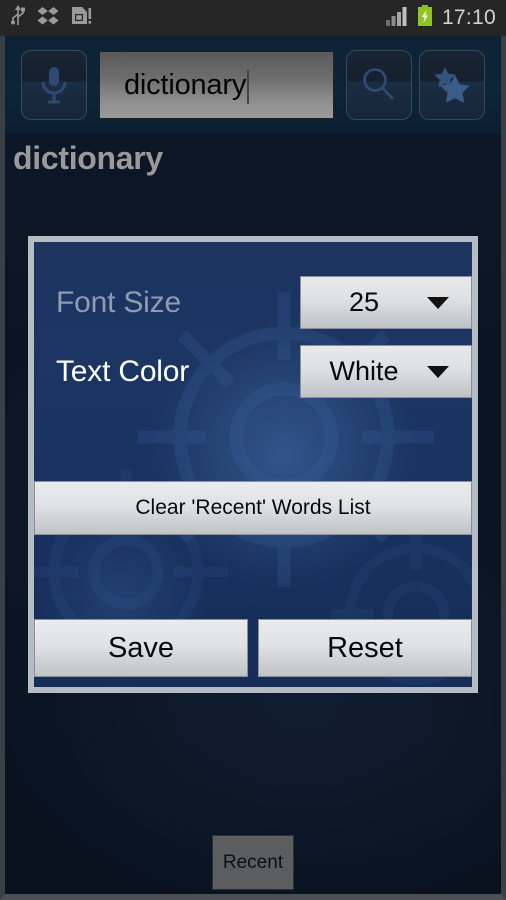 The width and height of the screenshot is (506, 900). Describe the element at coordinates (118, 302) in the screenshot. I see `font-size-label: Font Size` at that location.